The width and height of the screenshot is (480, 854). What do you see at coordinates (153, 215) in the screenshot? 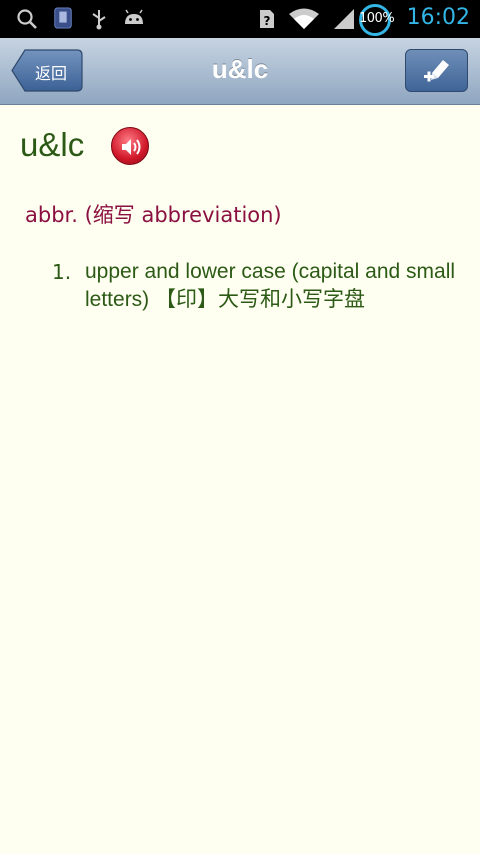
I see `part-of-speech: abbr. (缩写 abbreviation)` at bounding box center [153, 215].